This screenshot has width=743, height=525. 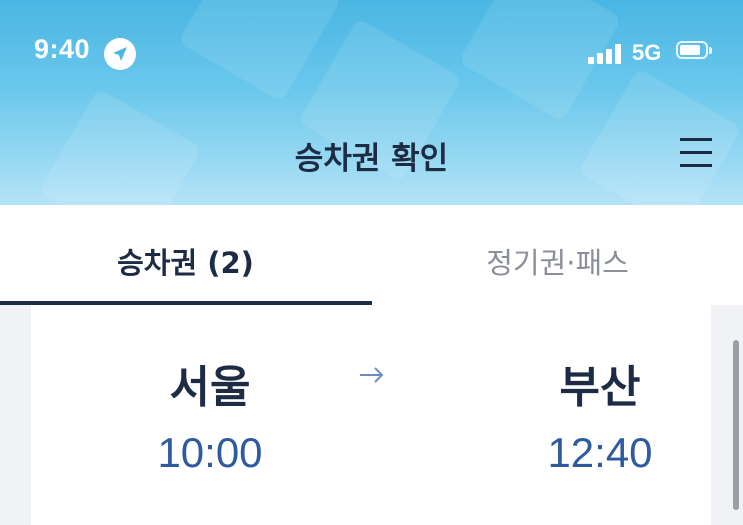 What do you see at coordinates (120, 54) in the screenshot?
I see `location-arrow-icon` at bounding box center [120, 54].